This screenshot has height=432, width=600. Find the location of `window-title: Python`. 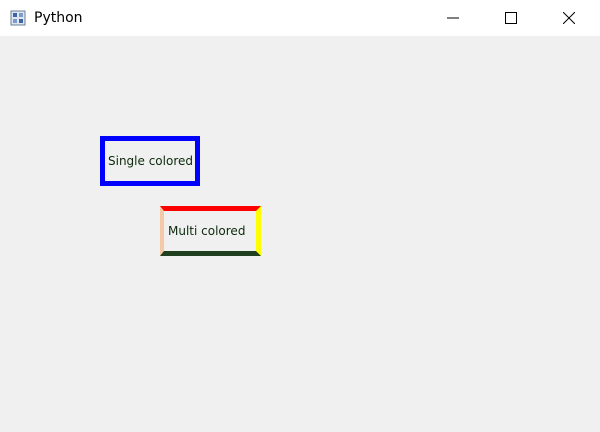

window-title: Python is located at coordinates (58, 18).